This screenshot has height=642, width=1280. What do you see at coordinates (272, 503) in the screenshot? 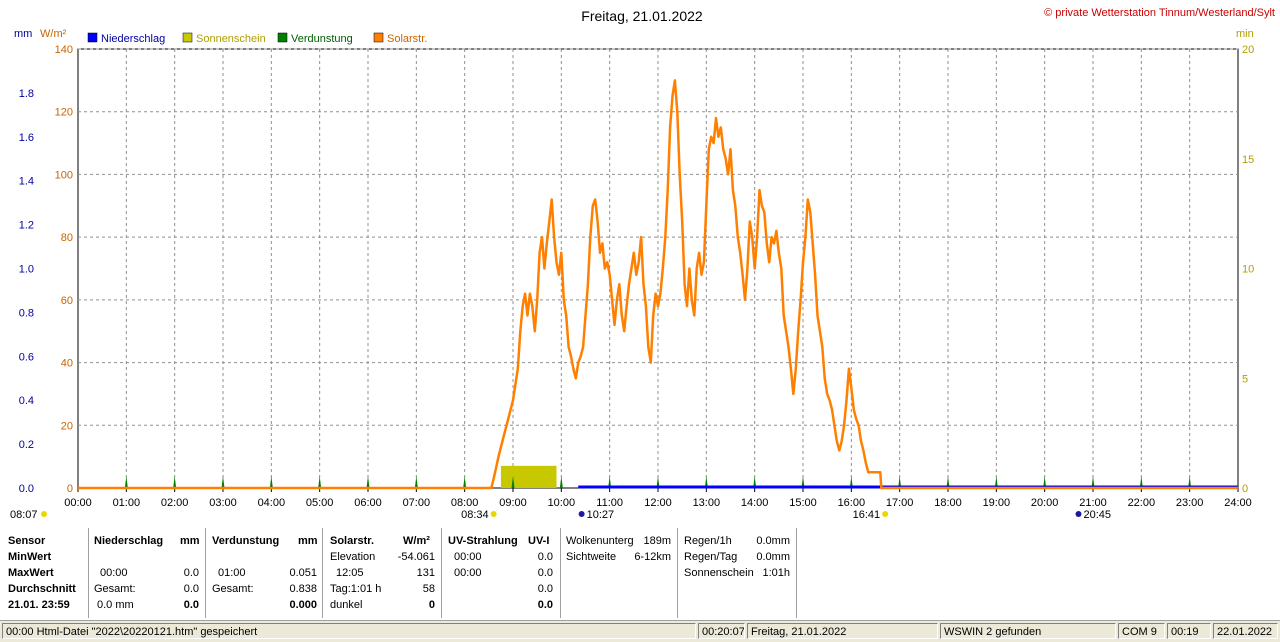
I see `x-tick-label: 04:00` at bounding box center [272, 503].